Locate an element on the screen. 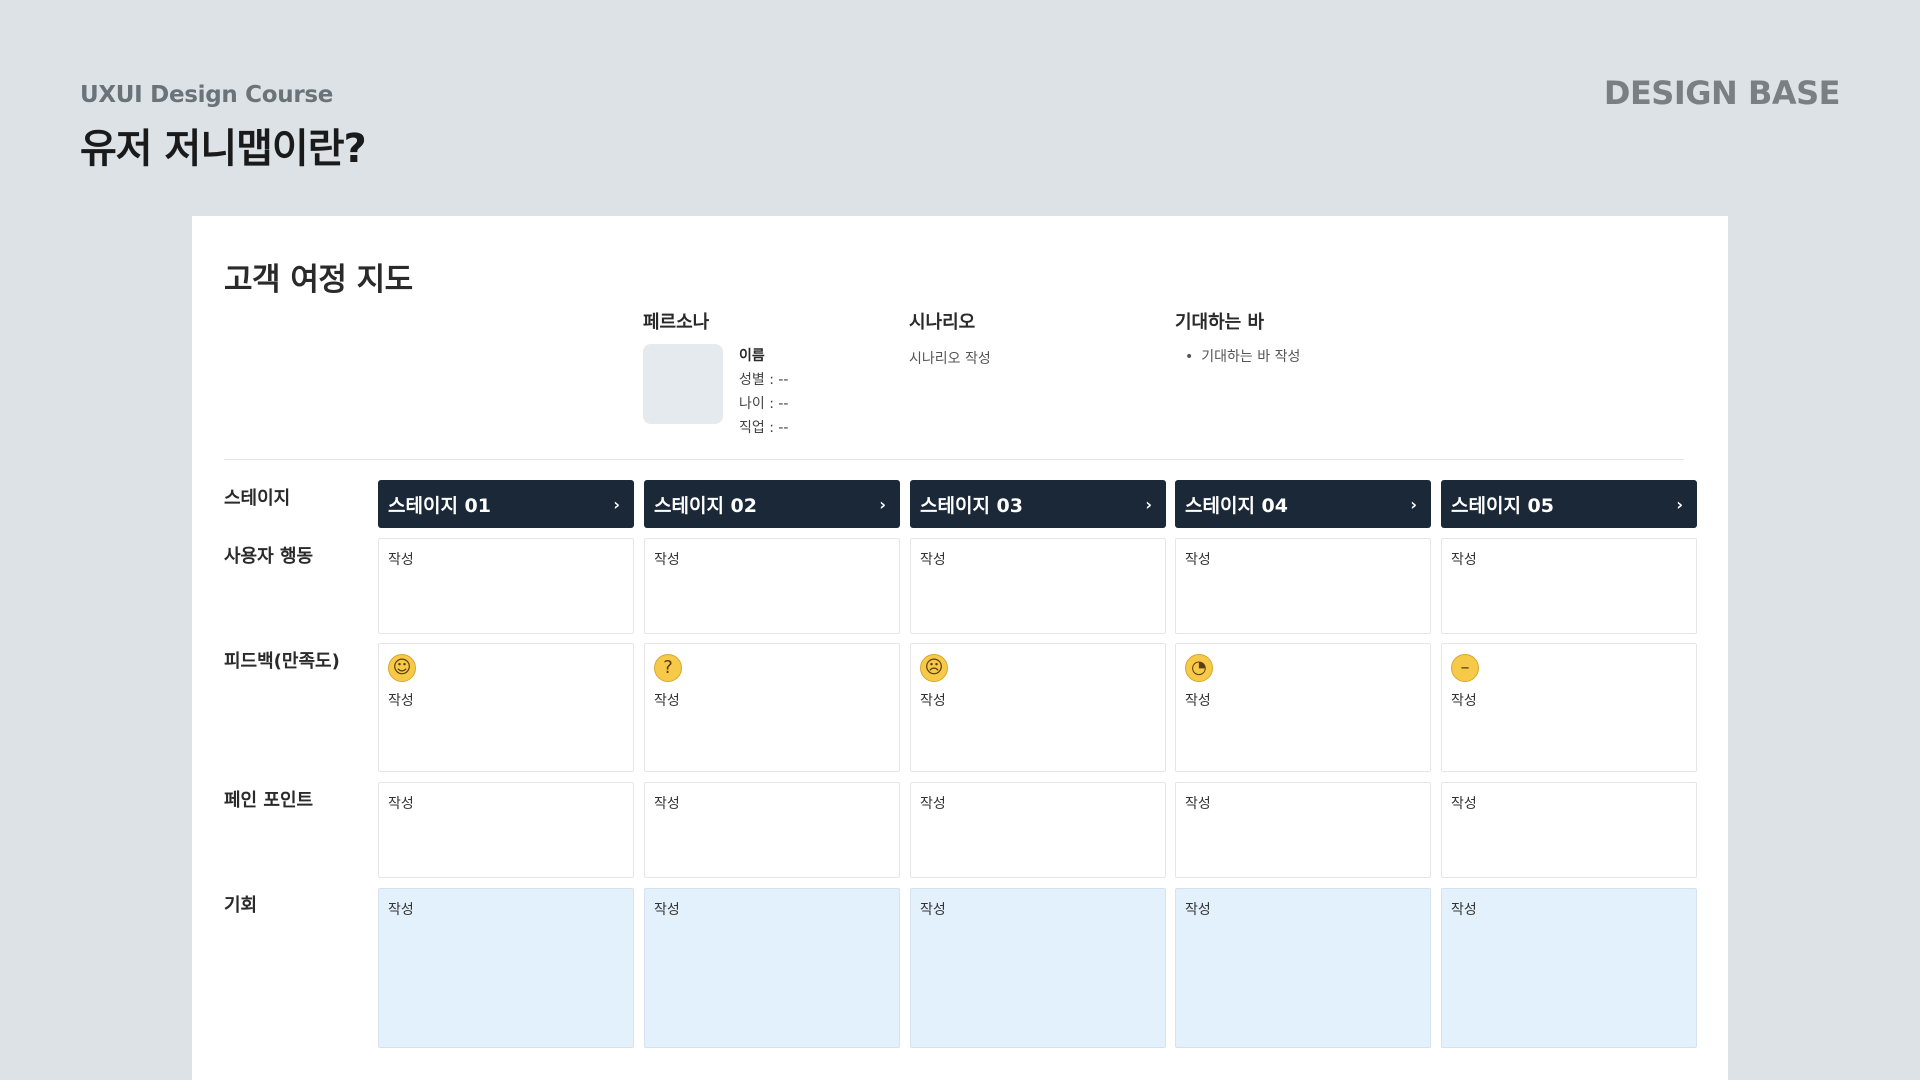  opportunity-cell-02: 작성 is located at coordinates (772, 968).